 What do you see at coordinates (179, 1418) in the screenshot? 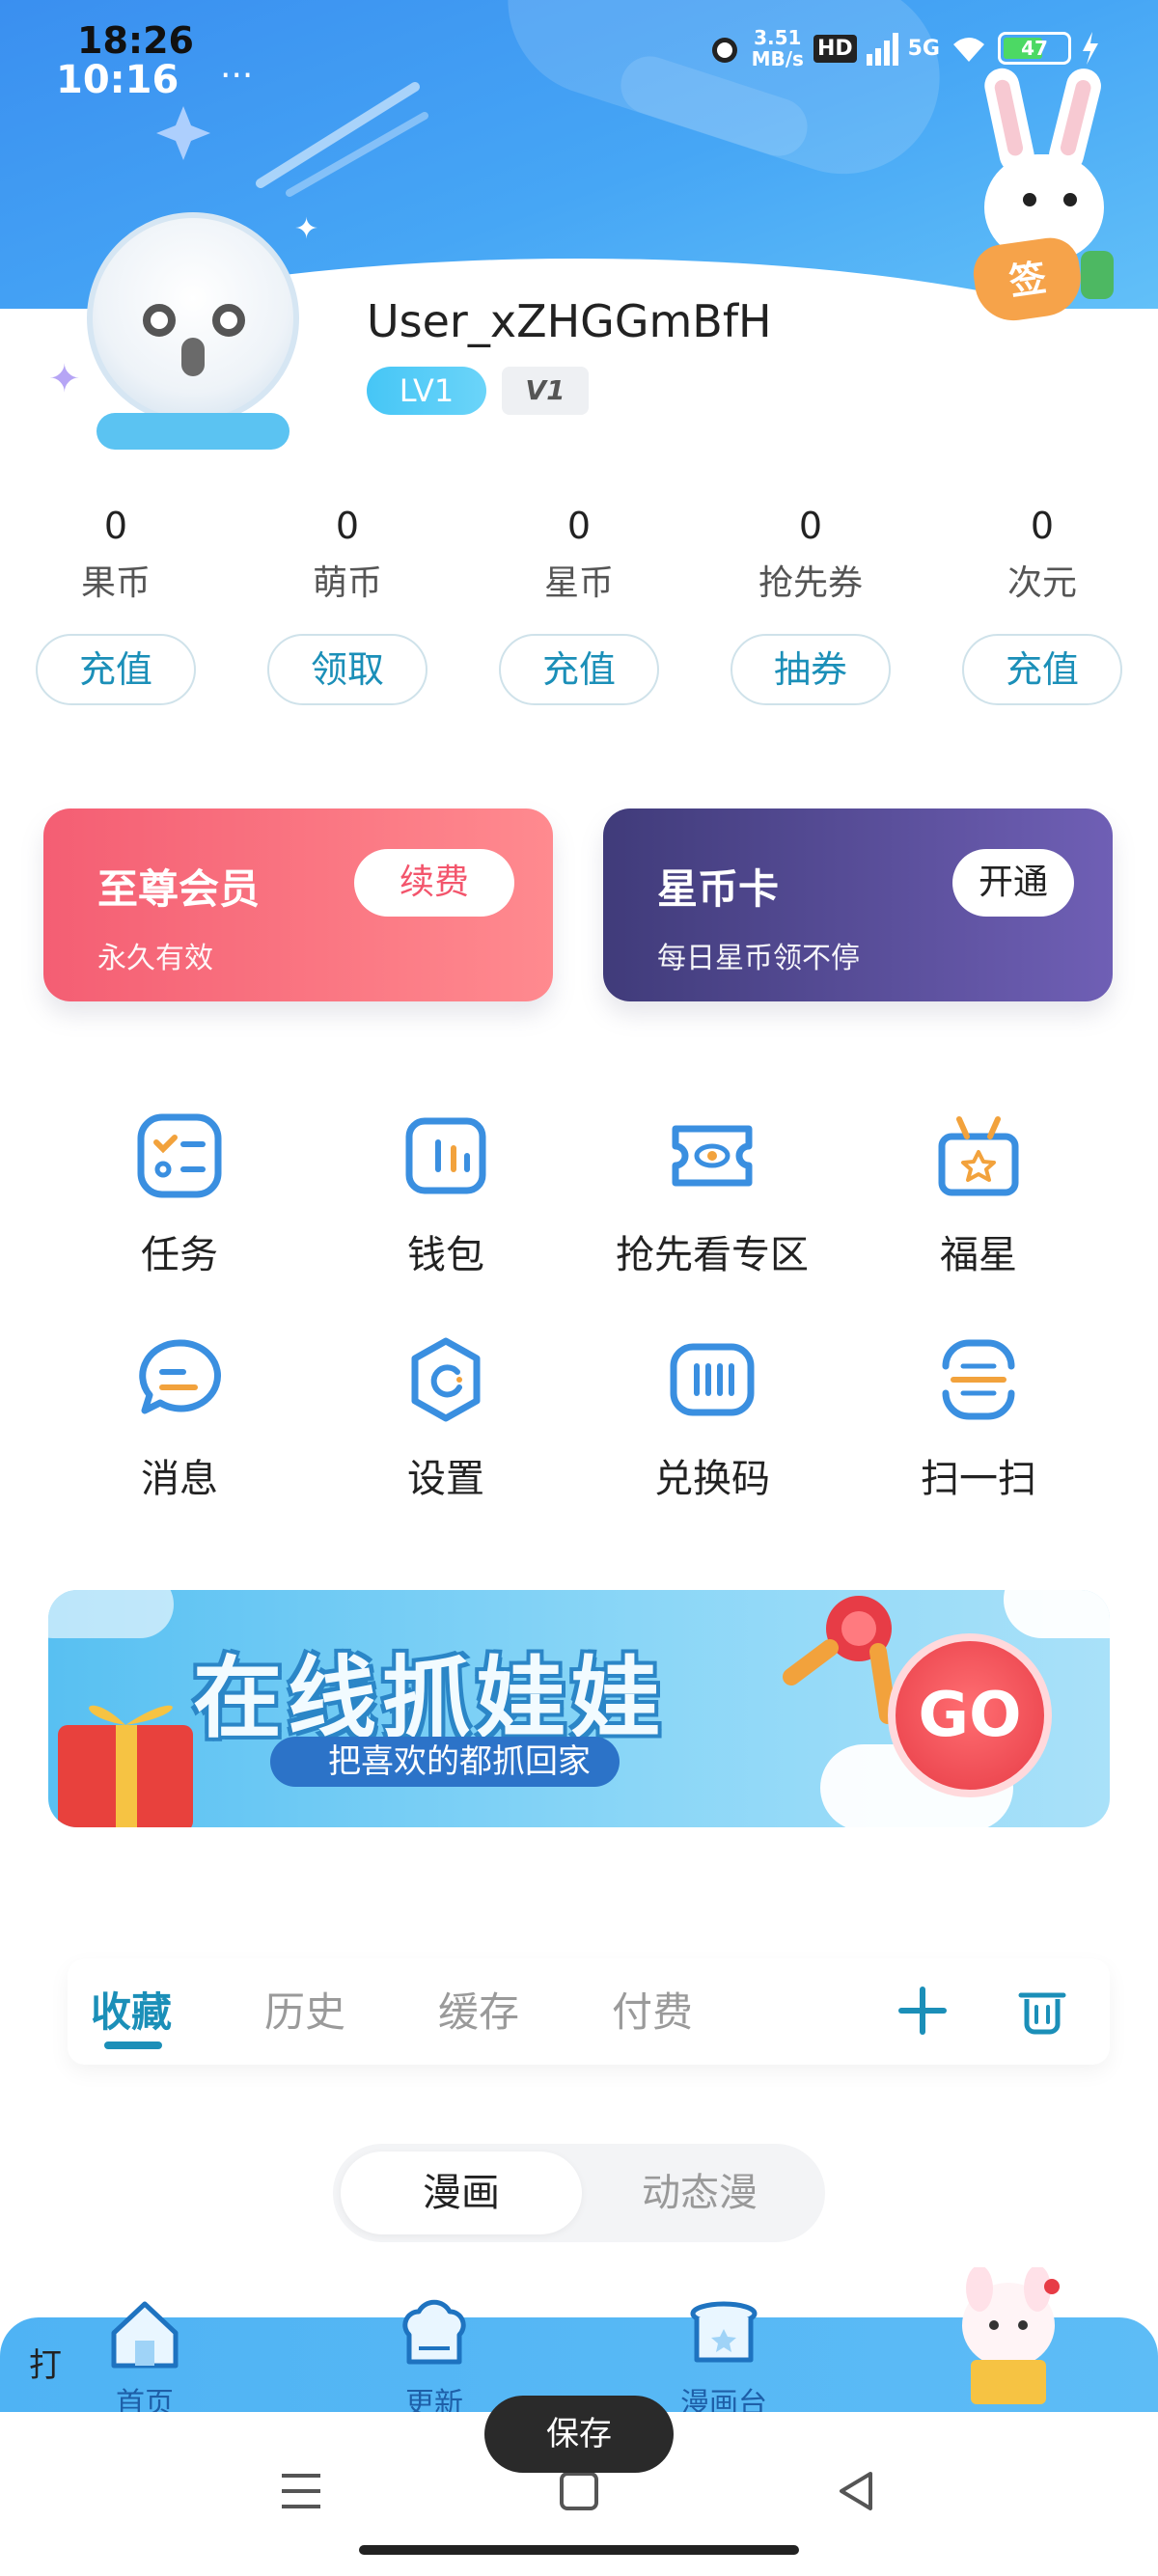
I see `grid-item-message: 消息` at bounding box center [179, 1418].